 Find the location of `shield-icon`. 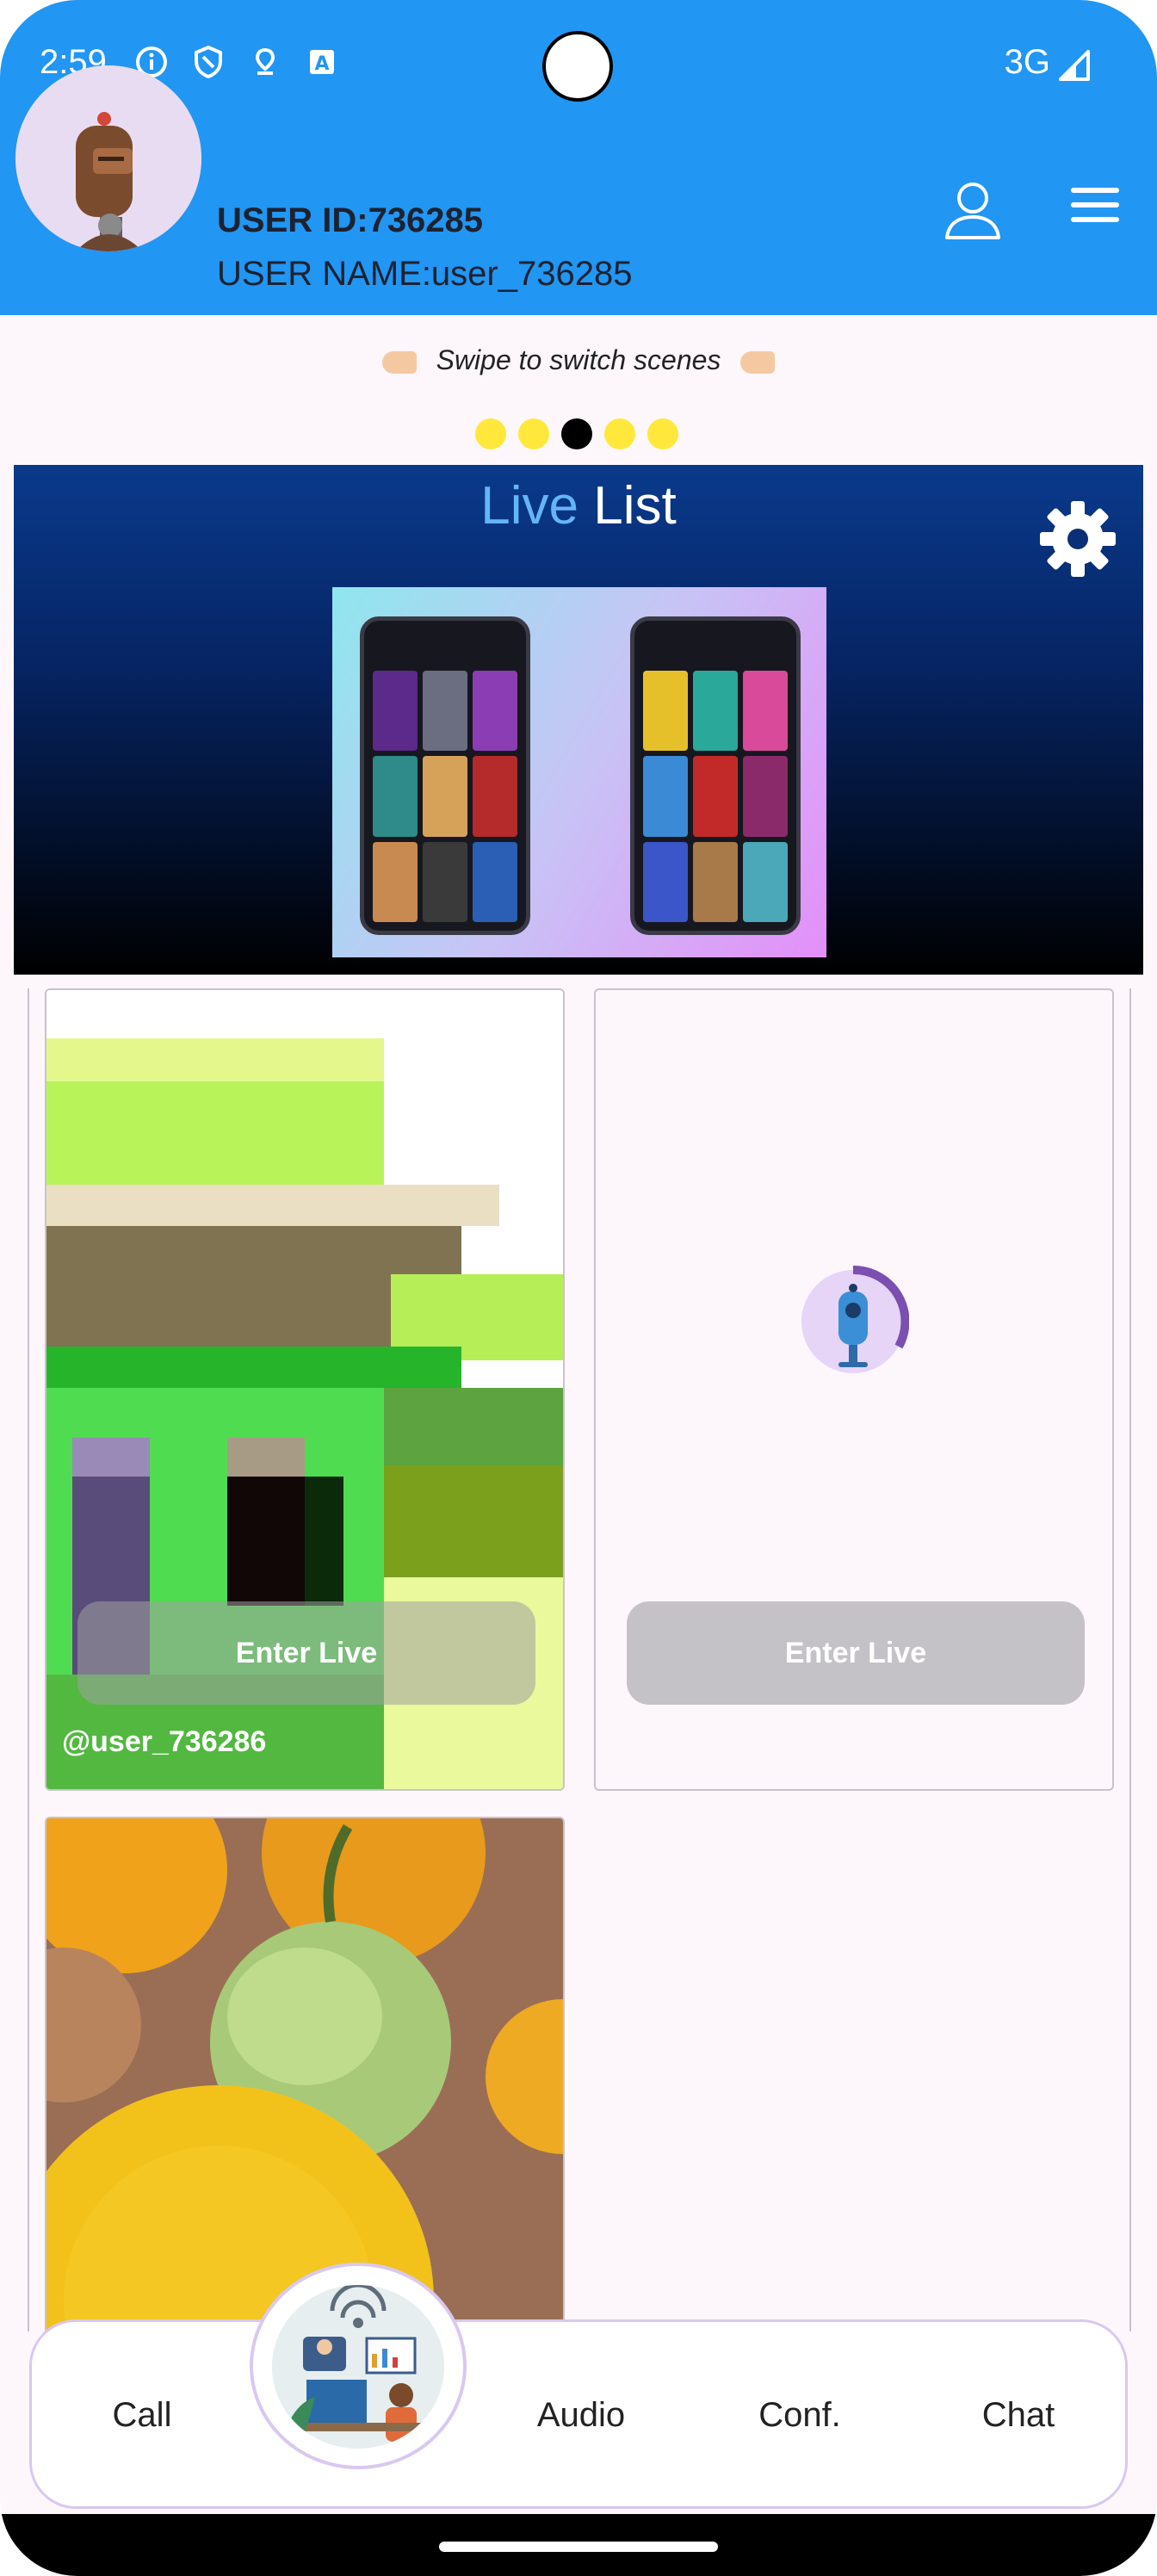

shield-icon is located at coordinates (209, 62).